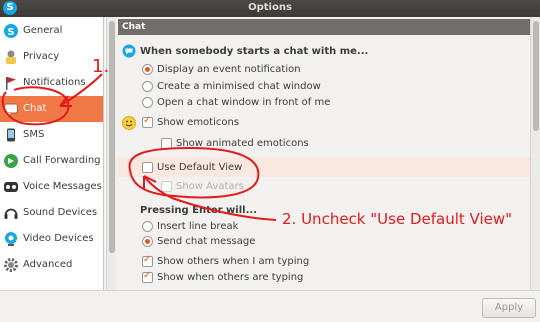 The image size is (540, 322). I want to click on main-scroll-thumb, so click(536, 76).